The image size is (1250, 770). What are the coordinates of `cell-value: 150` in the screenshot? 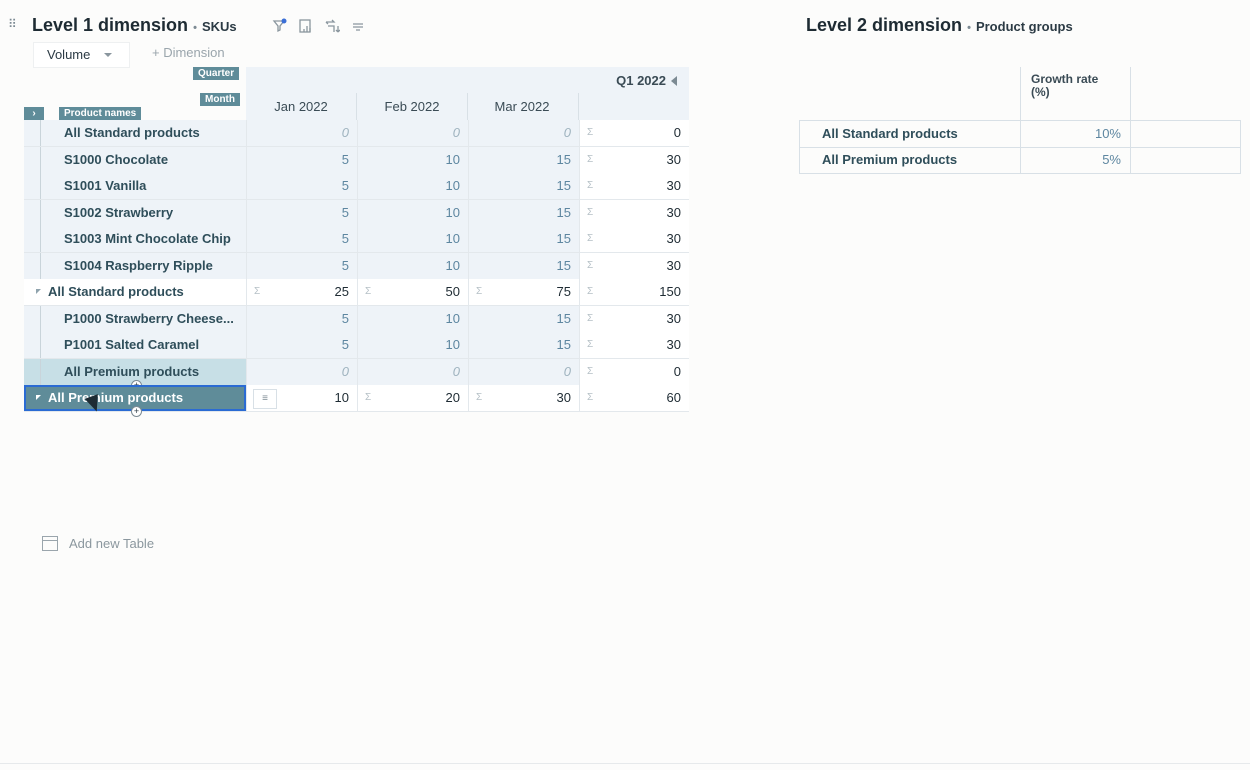 It's located at (670, 291).